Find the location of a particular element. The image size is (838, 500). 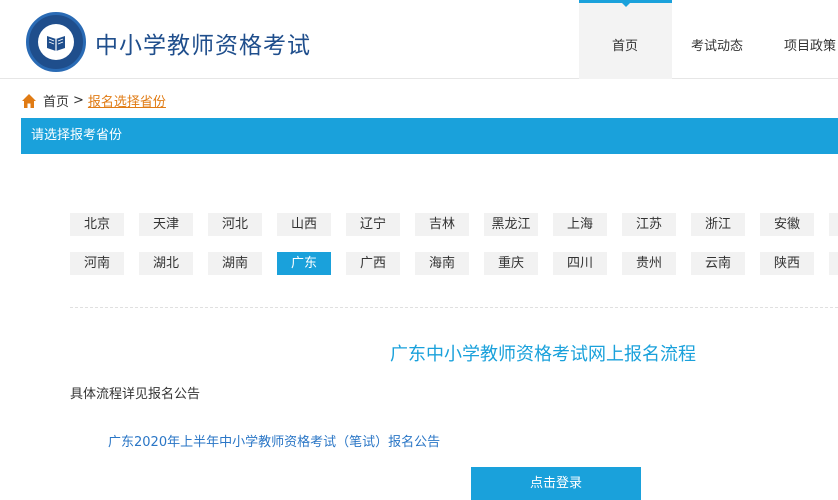

logo-emblem is located at coordinates (56, 42).